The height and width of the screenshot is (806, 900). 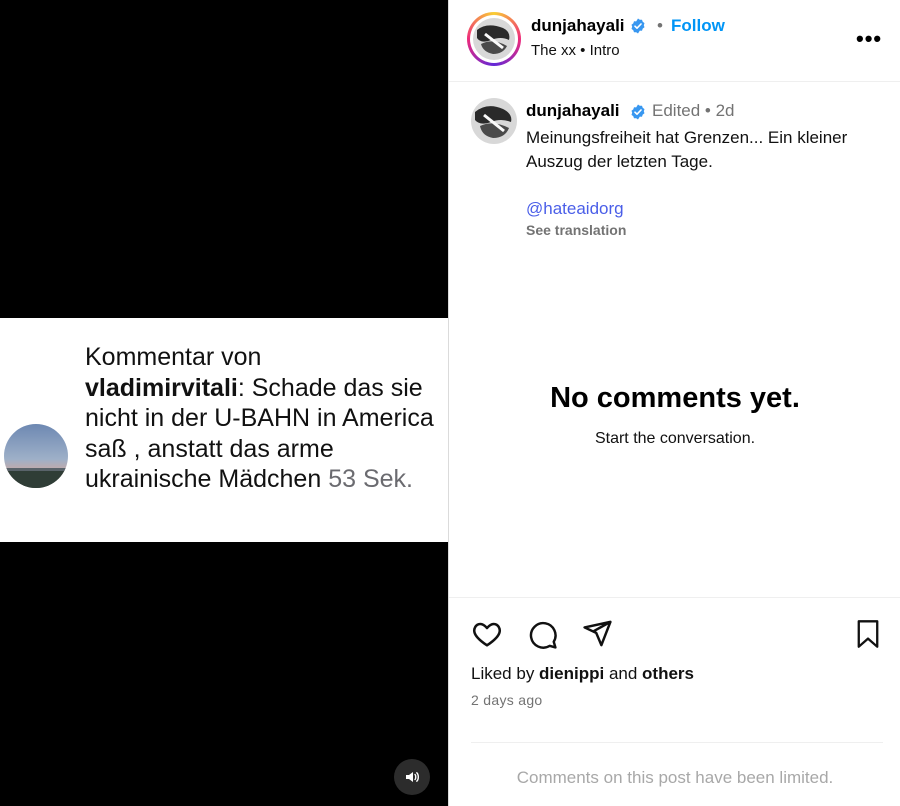 I want to click on caption-author-avatar, so click(x=494, y=121).